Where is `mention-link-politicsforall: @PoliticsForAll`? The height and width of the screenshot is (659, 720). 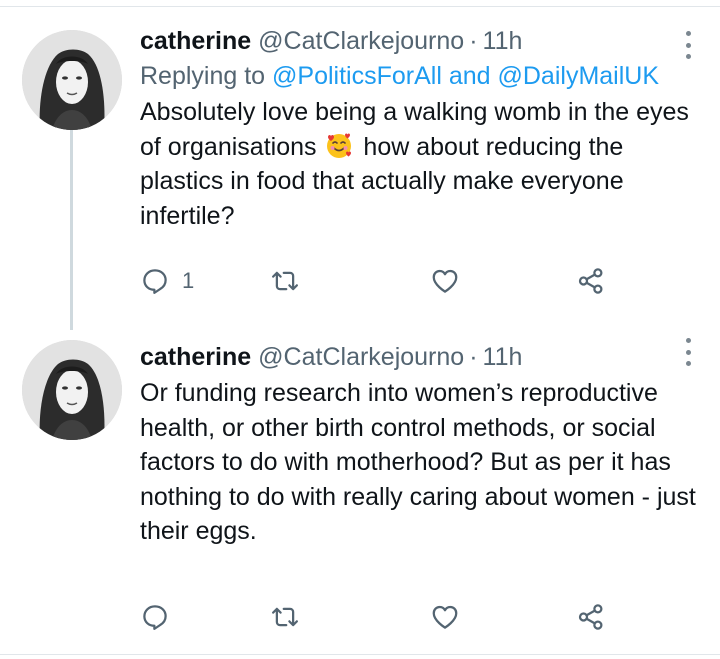
mention-link-politicsforall: @PoliticsForAll is located at coordinates (357, 76).